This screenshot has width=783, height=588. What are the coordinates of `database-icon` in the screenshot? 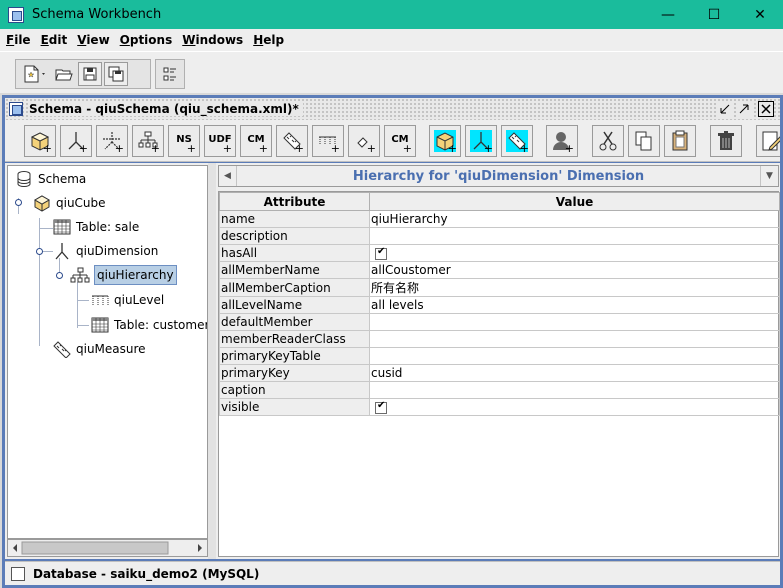 It's located at (24, 179).